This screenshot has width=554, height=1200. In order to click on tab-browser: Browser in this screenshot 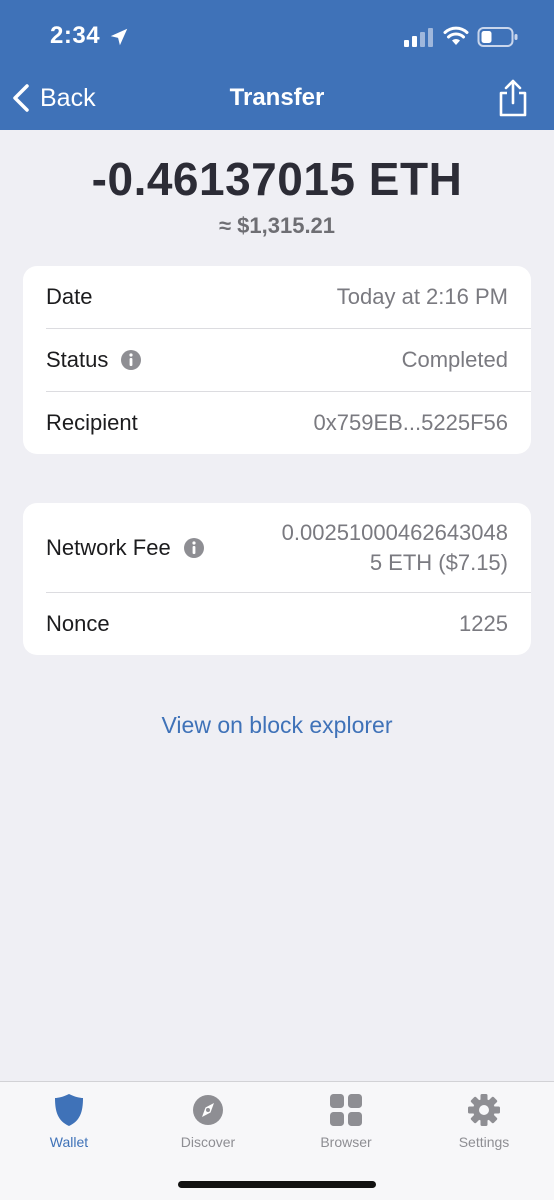, I will do `click(346, 1125)`.